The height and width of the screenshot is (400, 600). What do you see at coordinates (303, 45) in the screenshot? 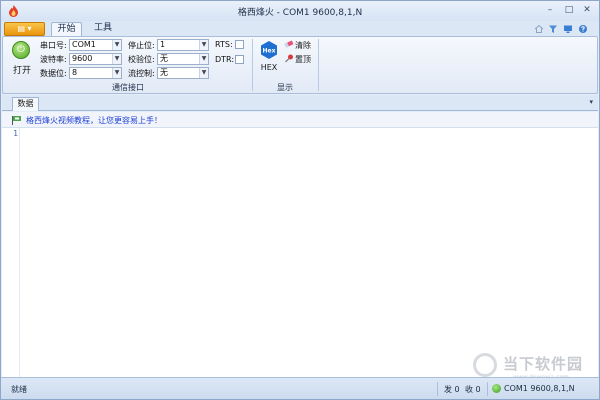
I see `clear-label: 清除` at bounding box center [303, 45].